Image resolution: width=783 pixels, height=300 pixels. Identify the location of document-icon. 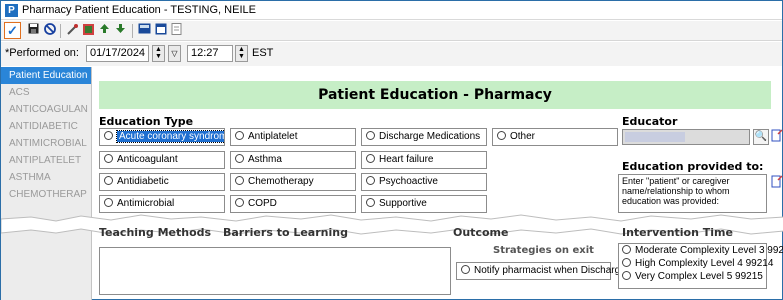
(176, 30).